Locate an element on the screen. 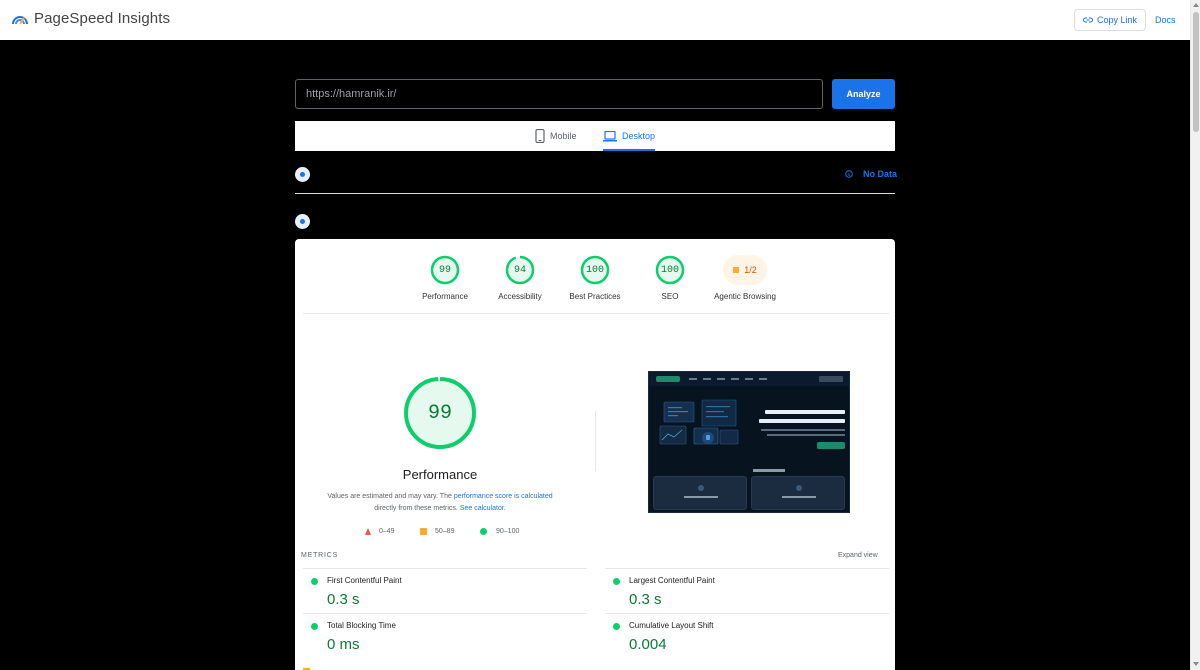  top-bar: PageSpeed Insights Copy Link Docs is located at coordinates (595, 20).